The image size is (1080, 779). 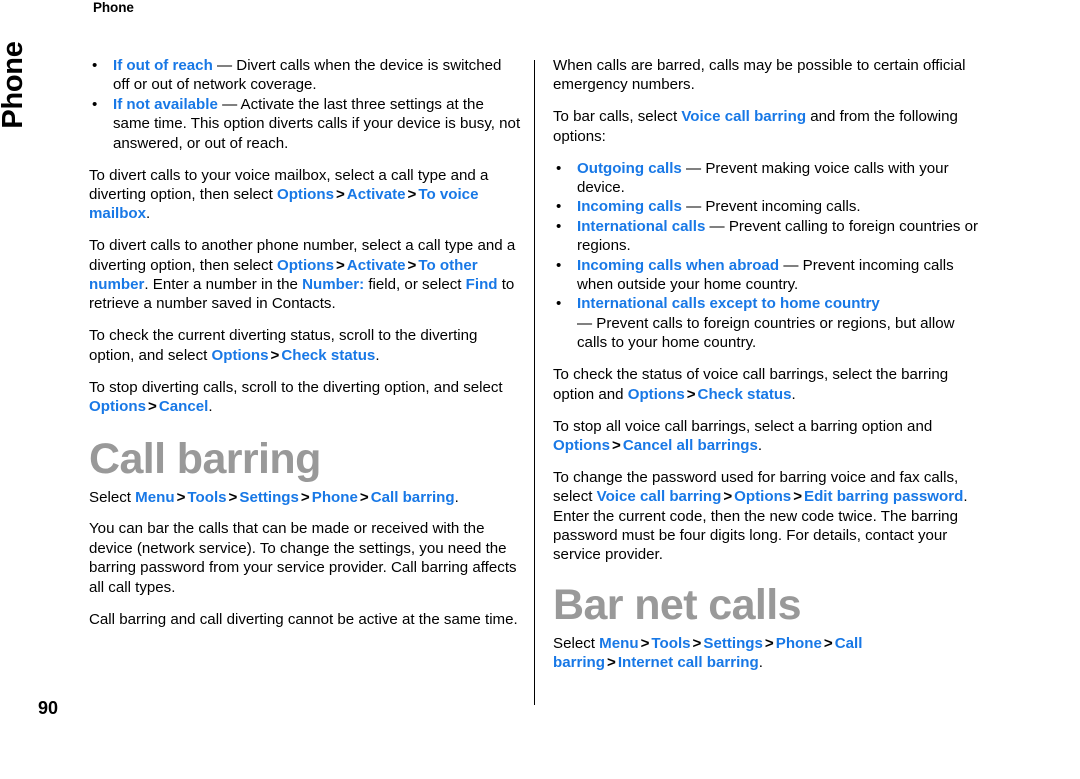 What do you see at coordinates (183, 407) in the screenshot?
I see `ui-cancel: Cancel` at bounding box center [183, 407].